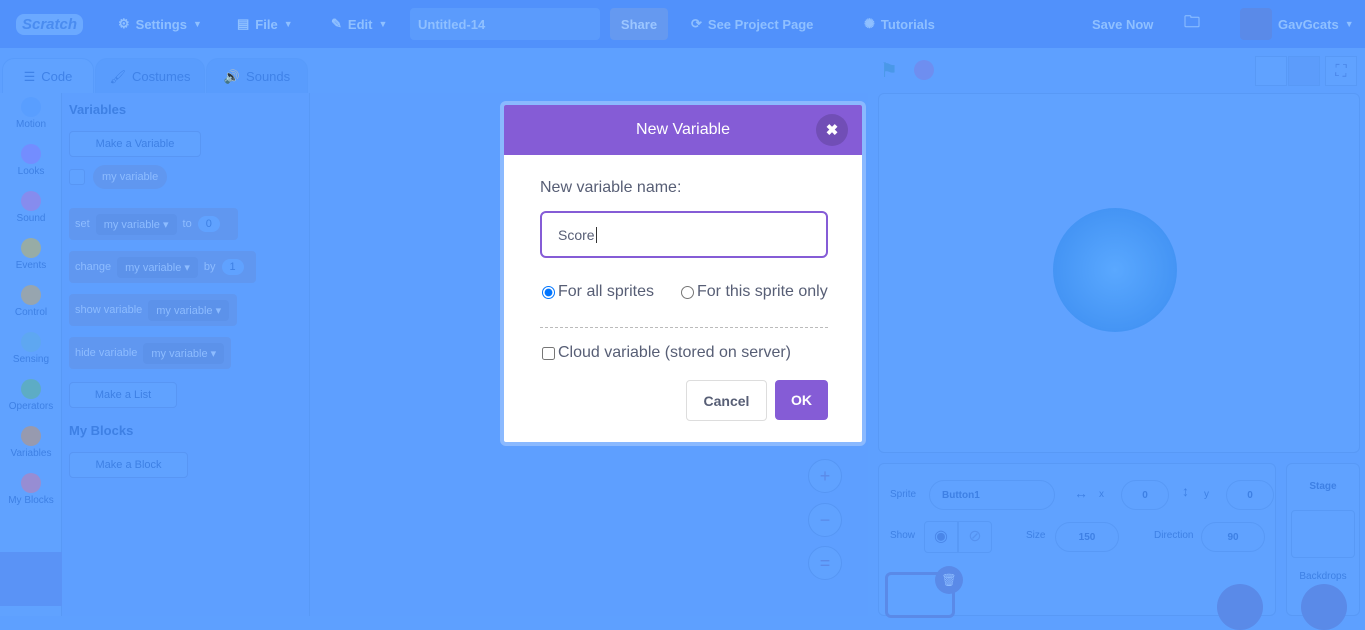  Describe the element at coordinates (1341, 71) in the screenshot. I see `fullscreen-icon: ⛶` at that location.